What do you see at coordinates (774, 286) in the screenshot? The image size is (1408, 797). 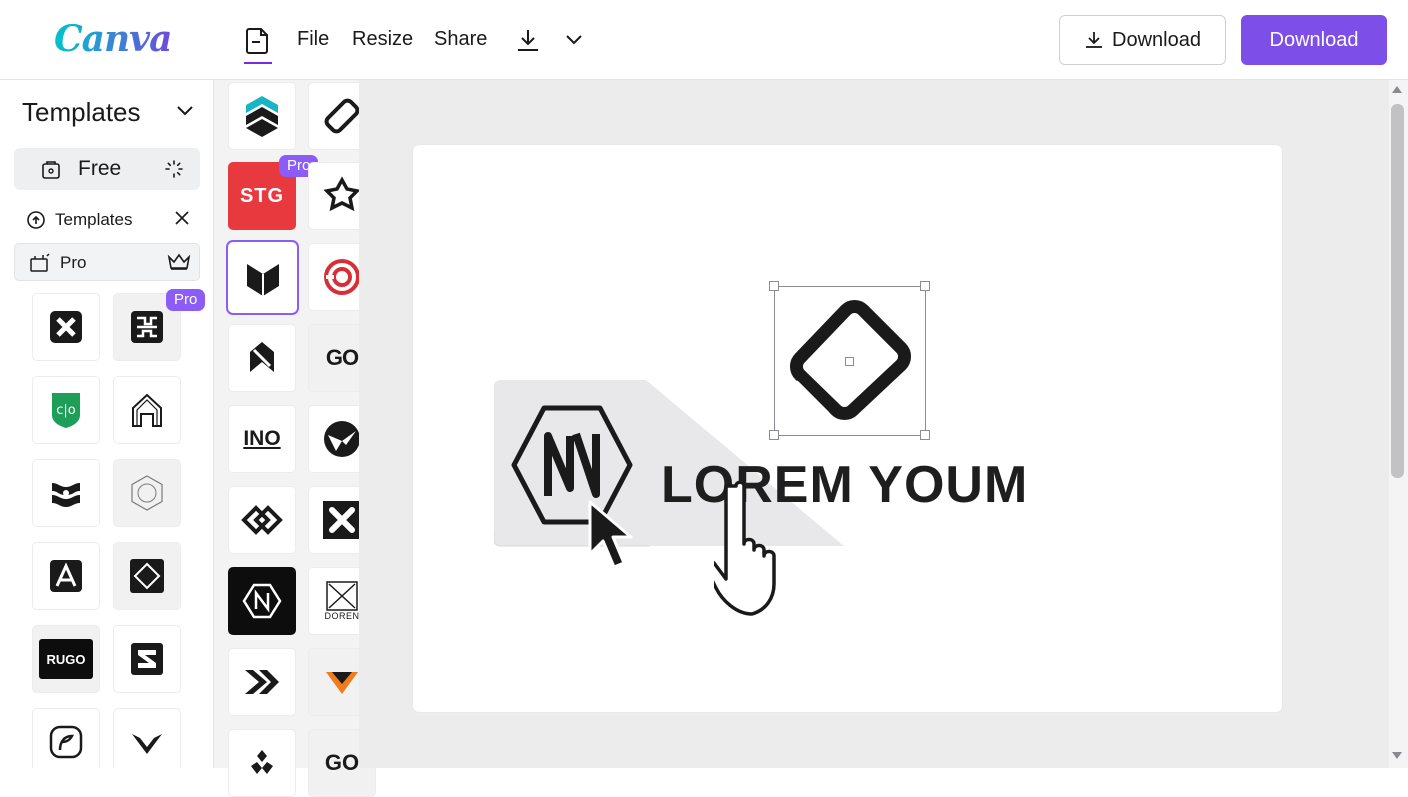 I see `resize-handle-top-left` at bounding box center [774, 286].